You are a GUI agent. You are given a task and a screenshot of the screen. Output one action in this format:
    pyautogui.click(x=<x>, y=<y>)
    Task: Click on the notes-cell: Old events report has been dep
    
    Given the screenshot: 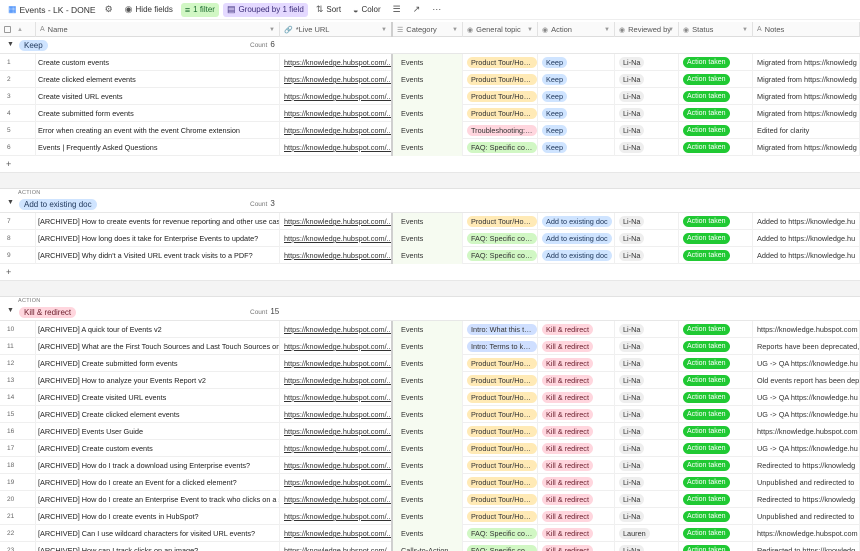 What is the action you would take?
    pyautogui.click(x=806, y=380)
    